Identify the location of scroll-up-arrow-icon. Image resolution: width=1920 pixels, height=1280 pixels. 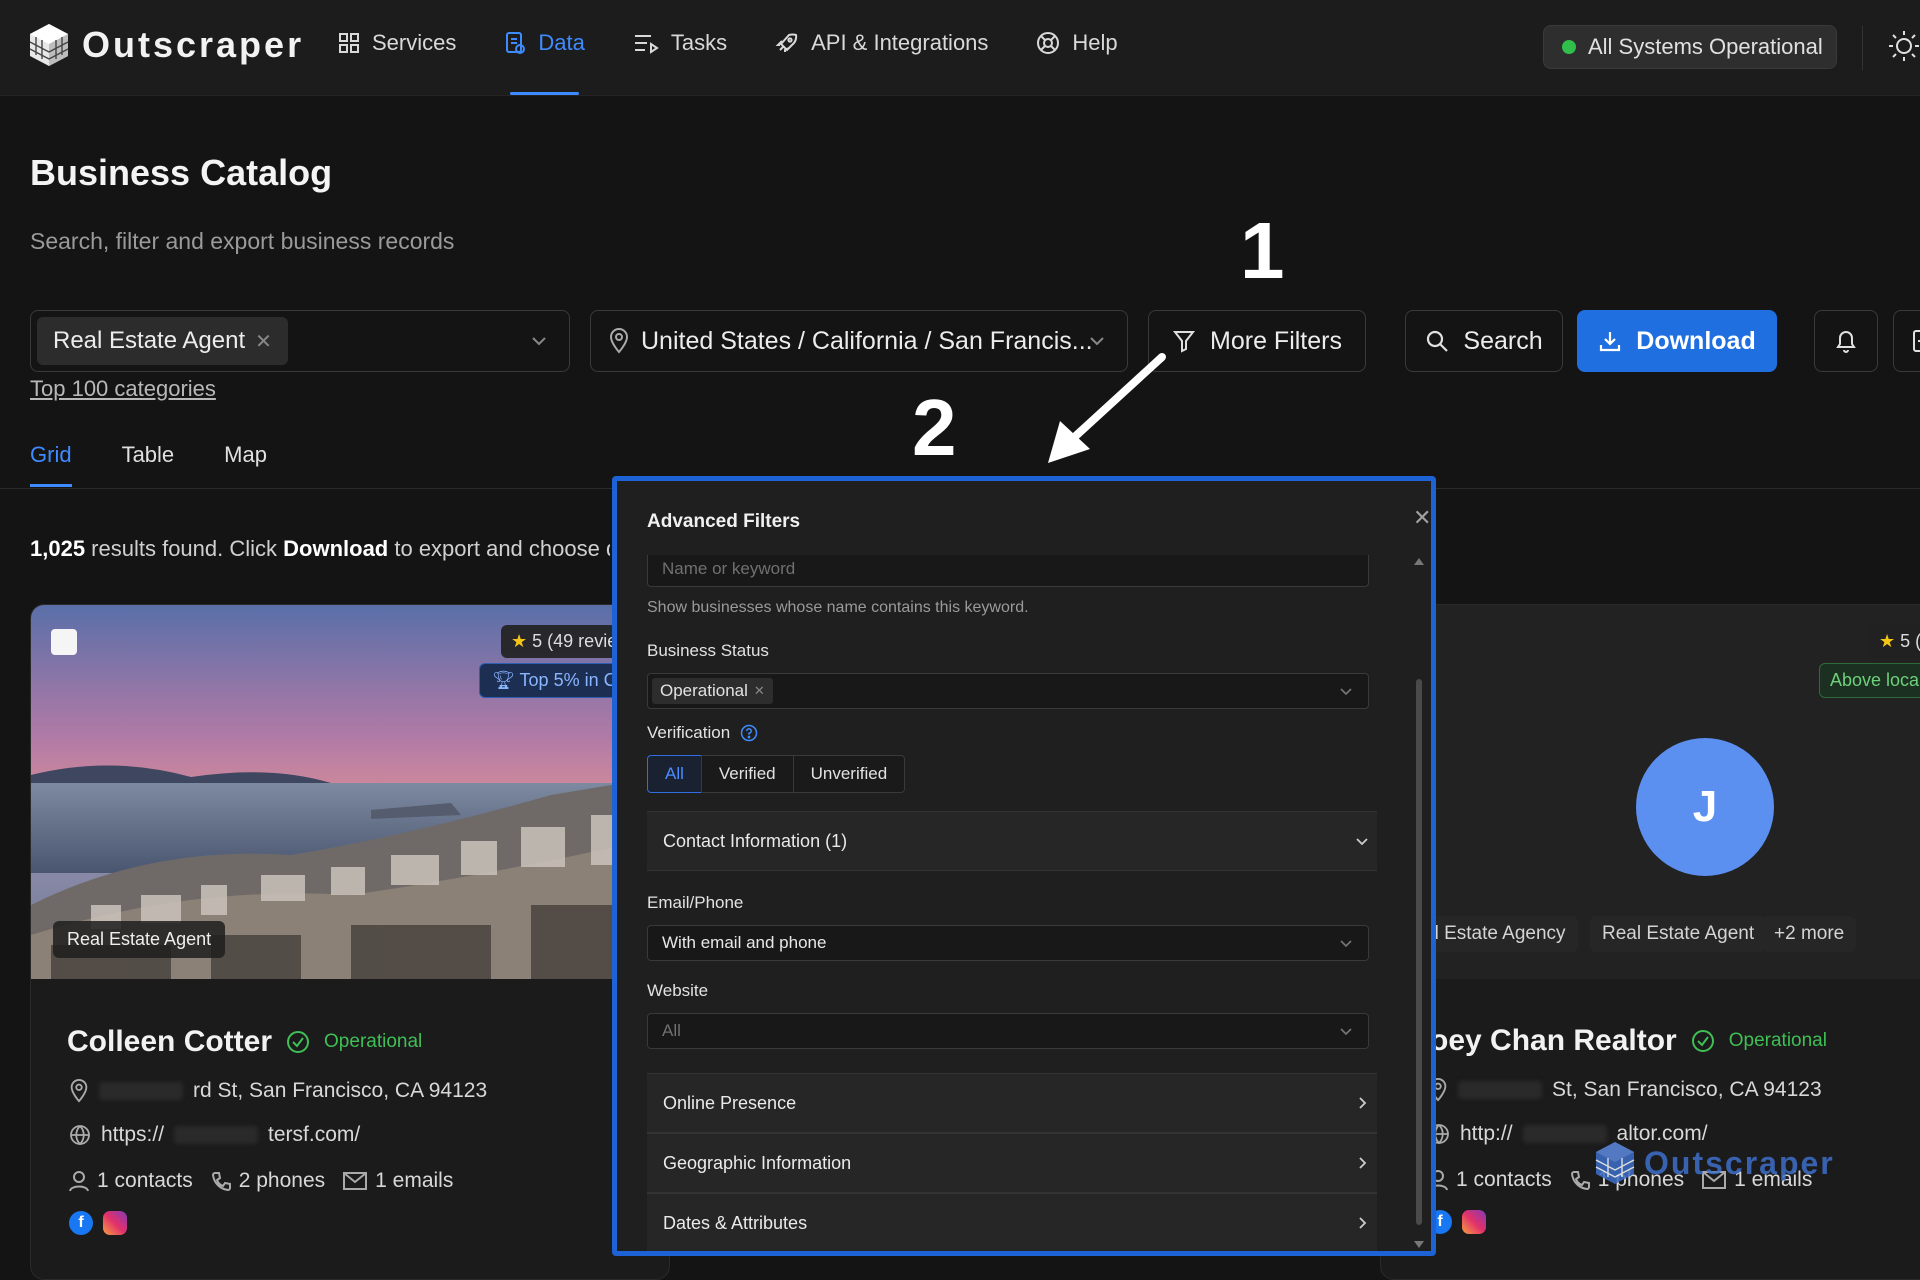
(1419, 562).